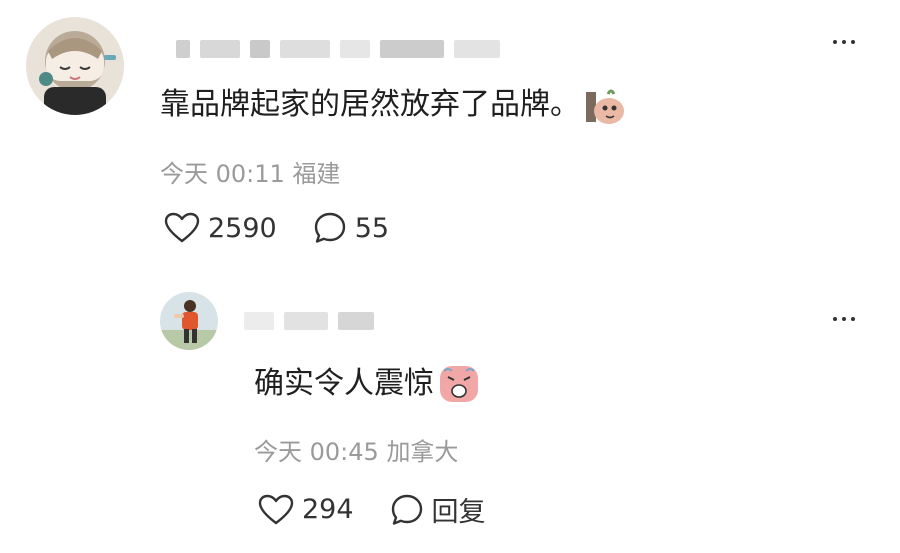 This screenshot has width=900, height=553. I want to click on reply-count: 55, so click(372, 228).